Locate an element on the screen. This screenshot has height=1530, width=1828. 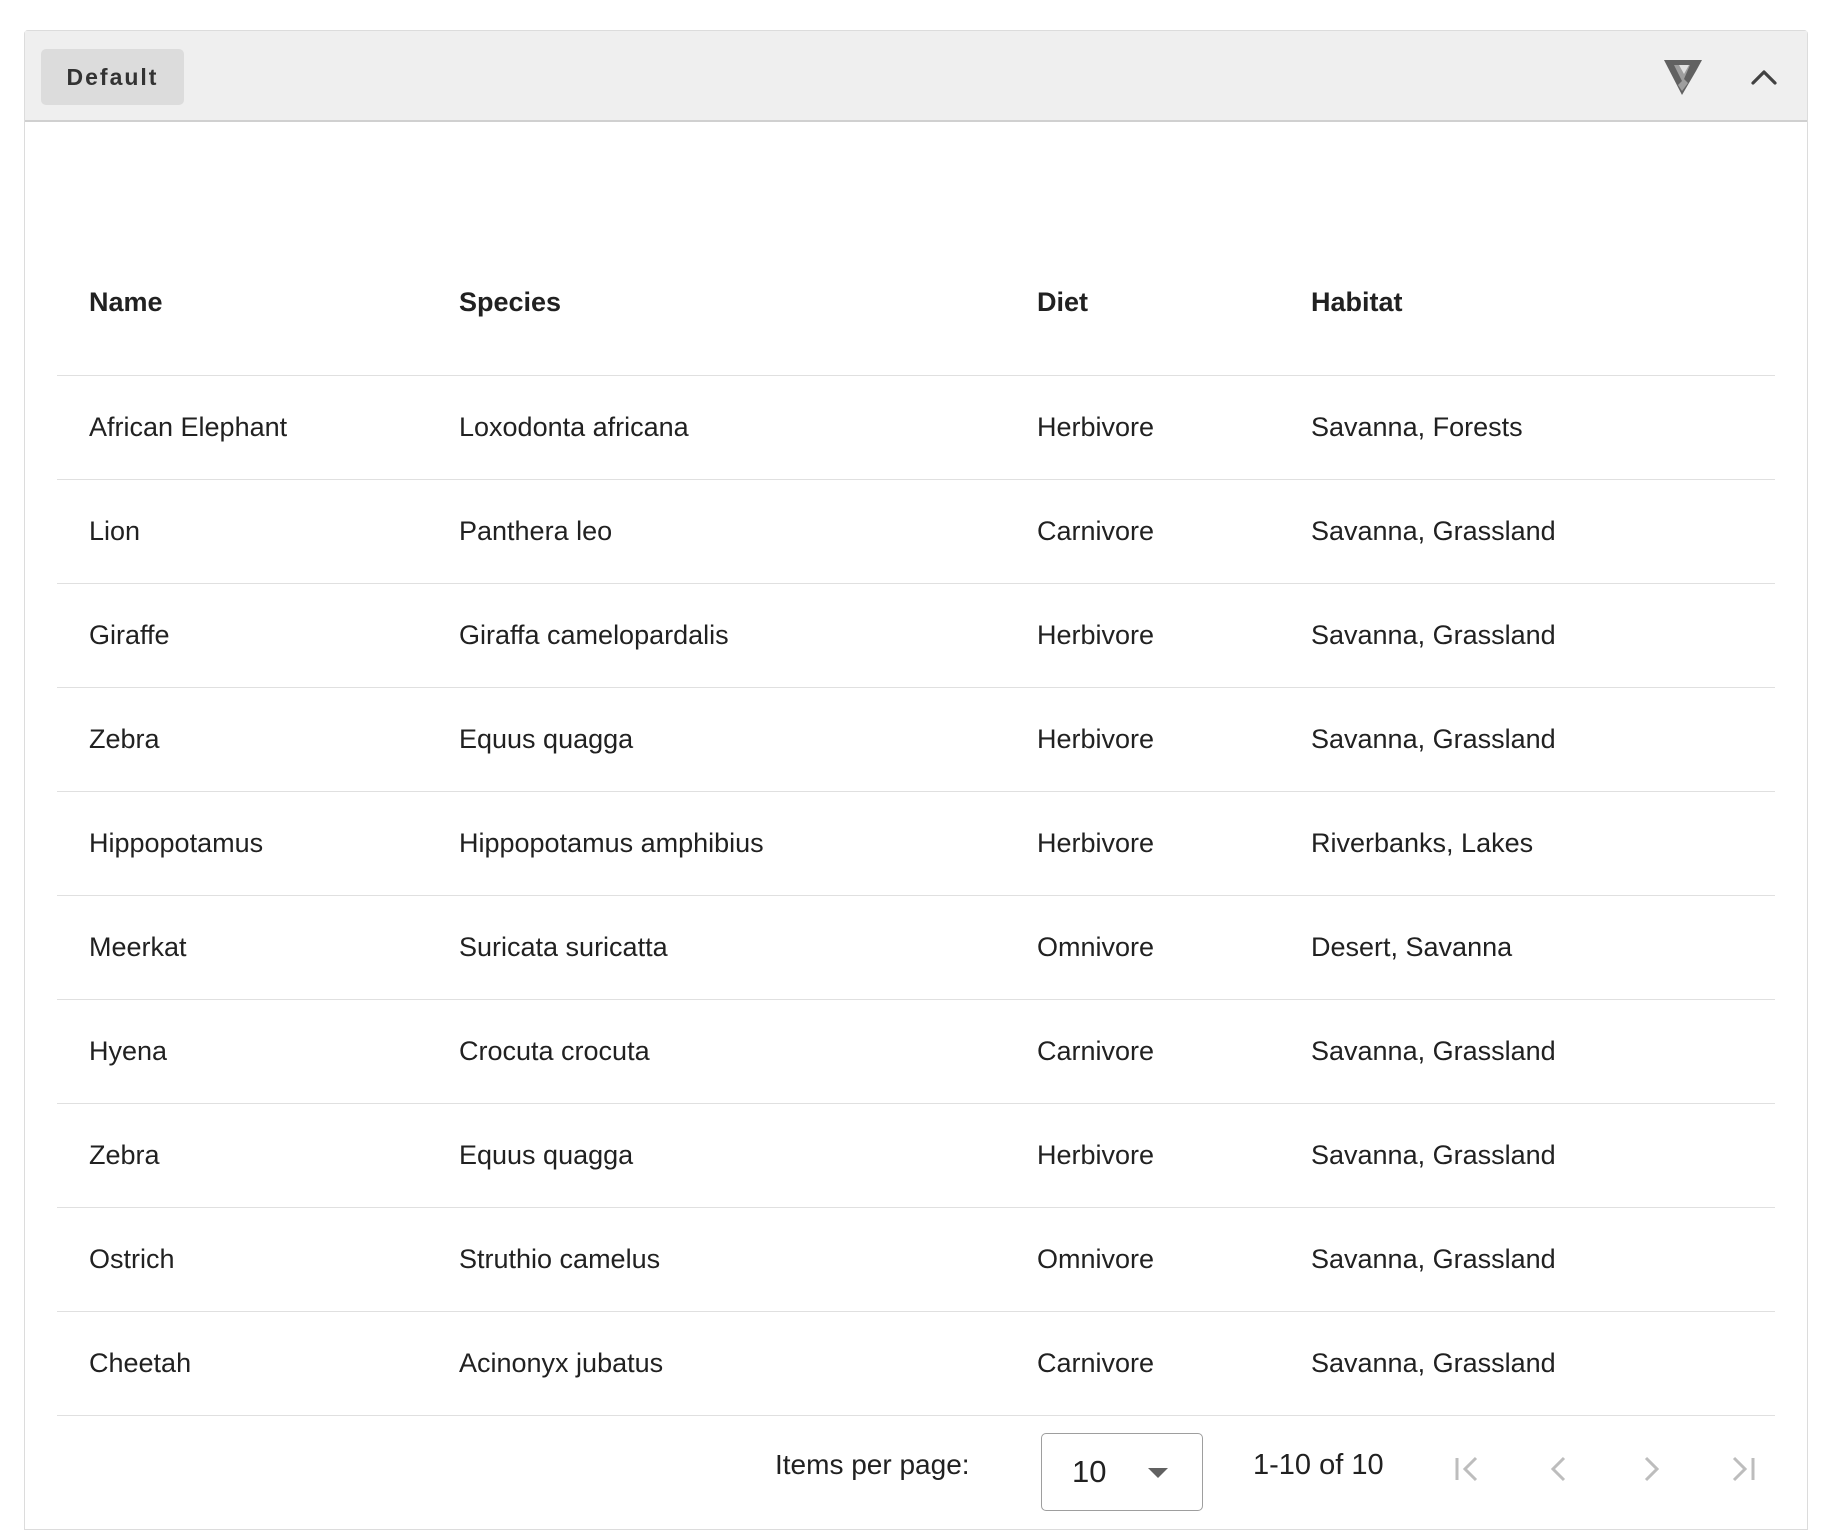
items-per-page-label: Items per page: is located at coordinates (872, 1464).